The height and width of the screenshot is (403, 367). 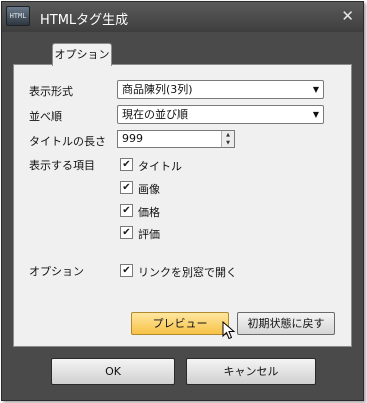 What do you see at coordinates (228, 135) in the screenshot?
I see `spin-up-icon: ▲` at bounding box center [228, 135].